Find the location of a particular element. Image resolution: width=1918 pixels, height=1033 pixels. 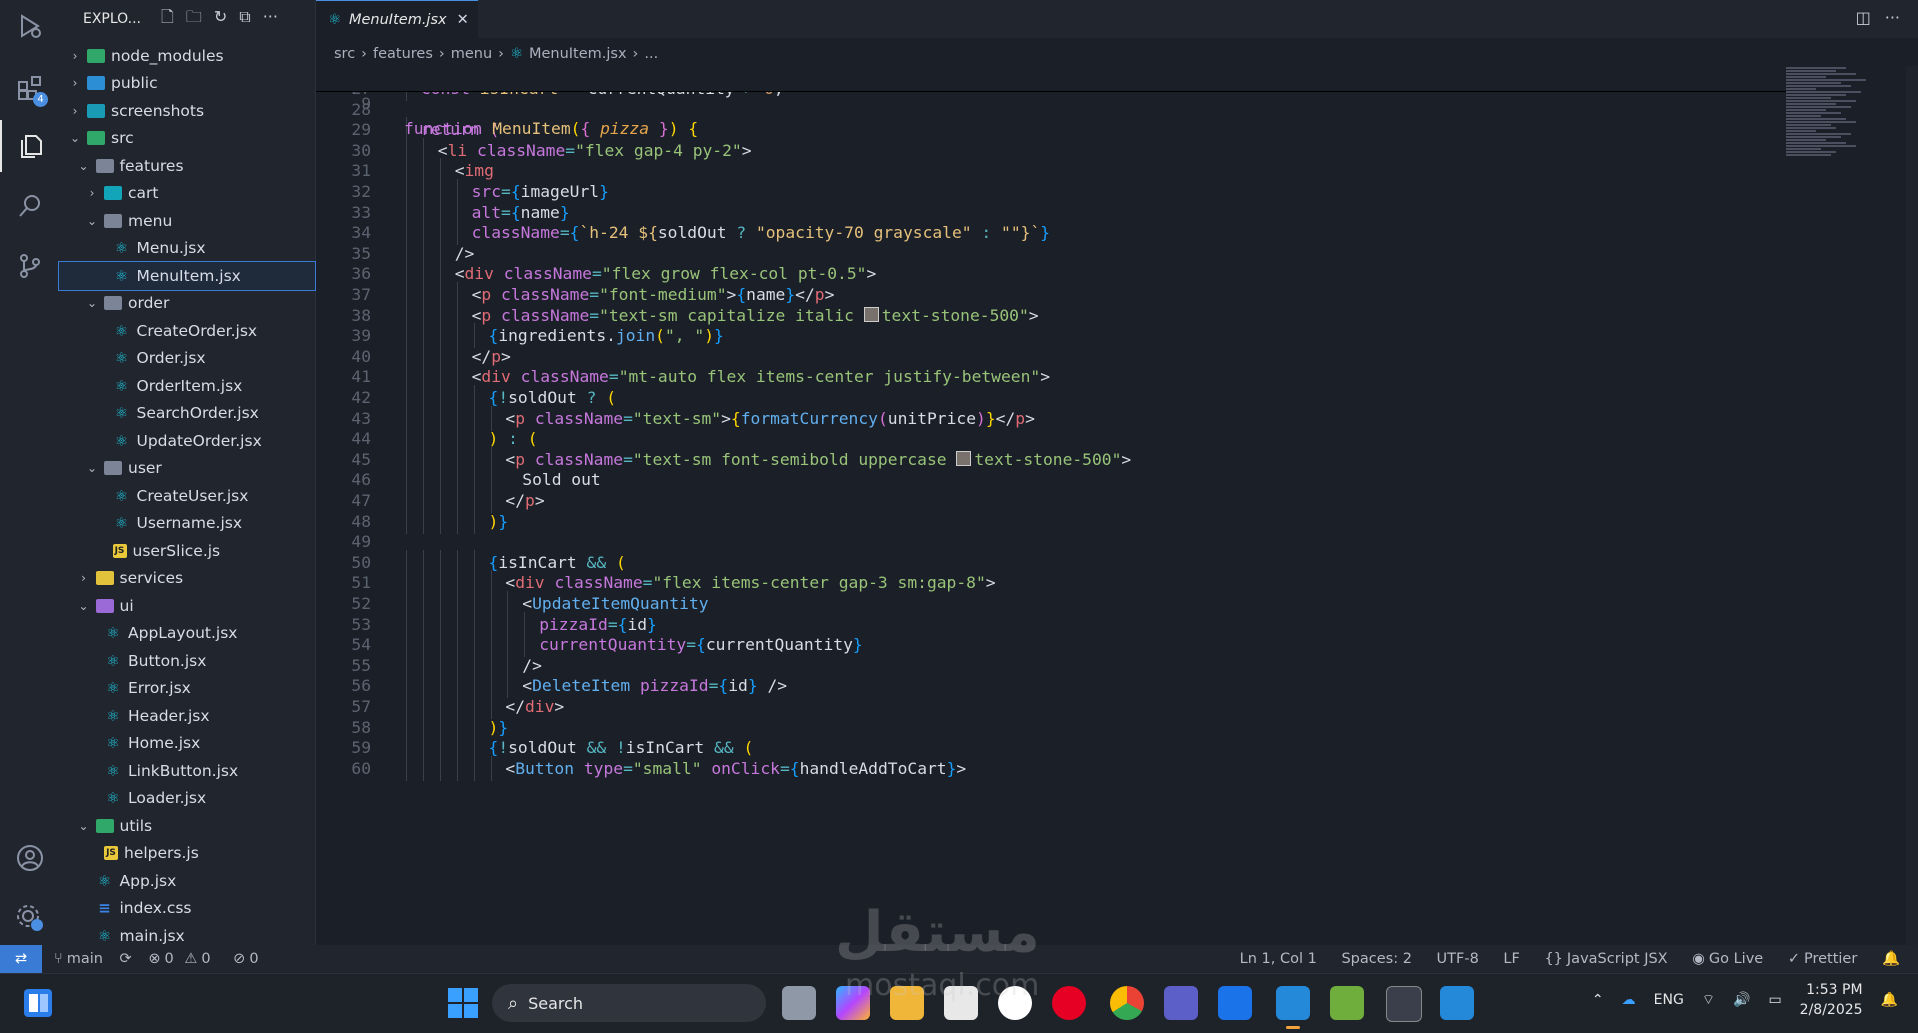

breadcrumb-item: menu is located at coordinates (471, 54).